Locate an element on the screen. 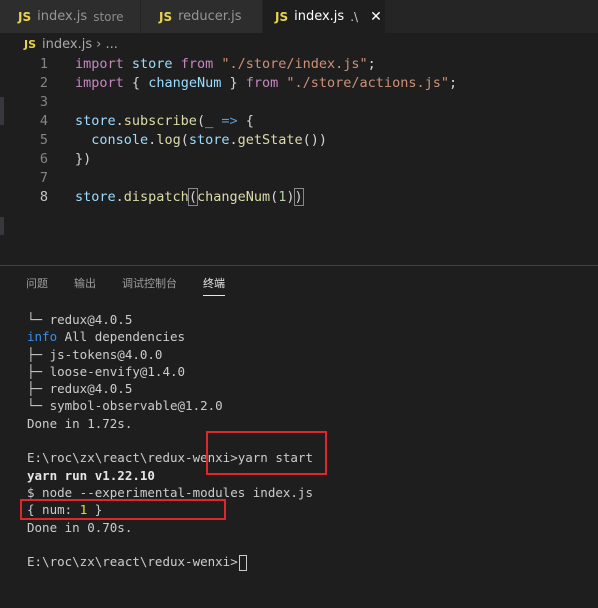 The height and width of the screenshot is (608, 598). tab-debug-console: 调试控制台 is located at coordinates (149, 284).